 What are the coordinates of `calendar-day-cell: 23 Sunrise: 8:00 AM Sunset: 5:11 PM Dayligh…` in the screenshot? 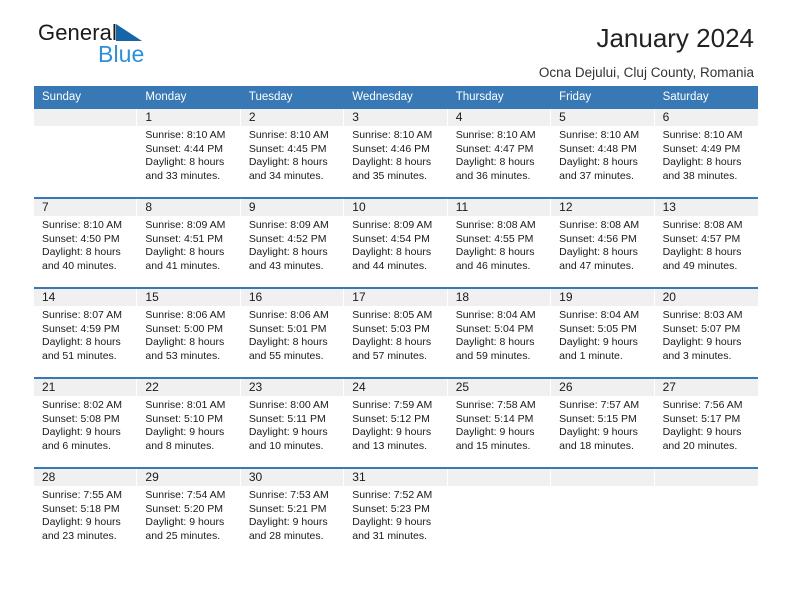 It's located at (292, 423).